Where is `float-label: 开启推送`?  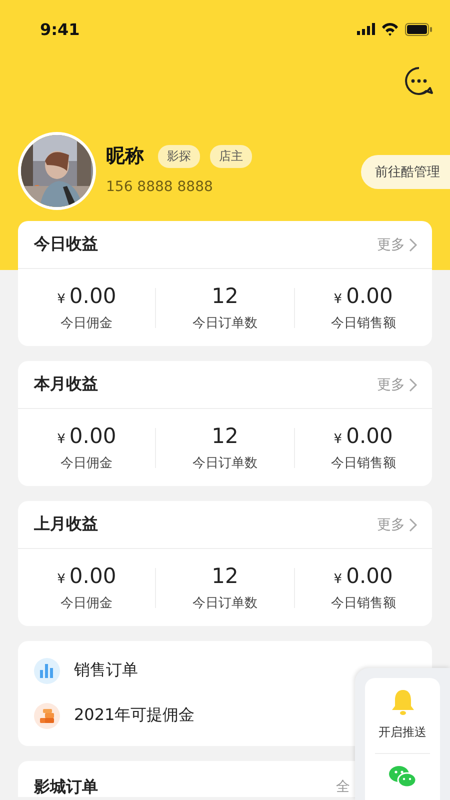
float-label: 开启推送 is located at coordinates (402, 732).